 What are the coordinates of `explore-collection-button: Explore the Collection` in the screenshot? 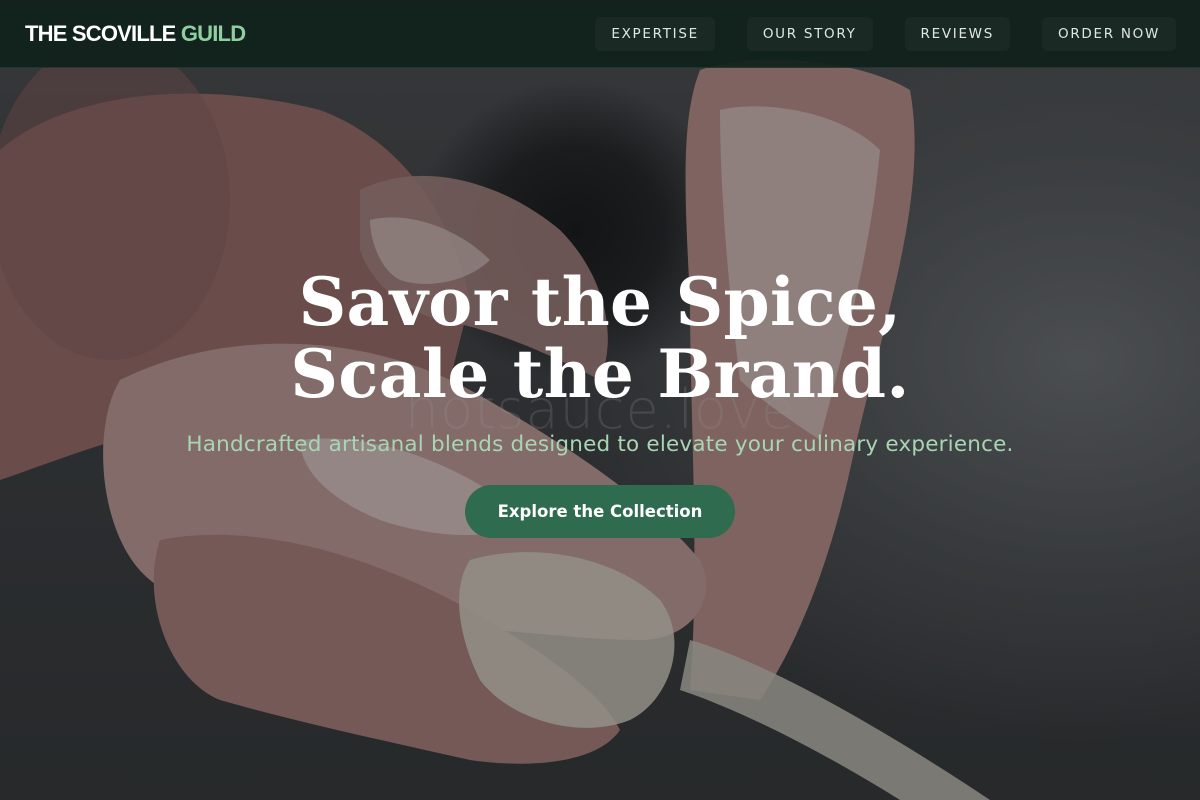 It's located at (600, 511).